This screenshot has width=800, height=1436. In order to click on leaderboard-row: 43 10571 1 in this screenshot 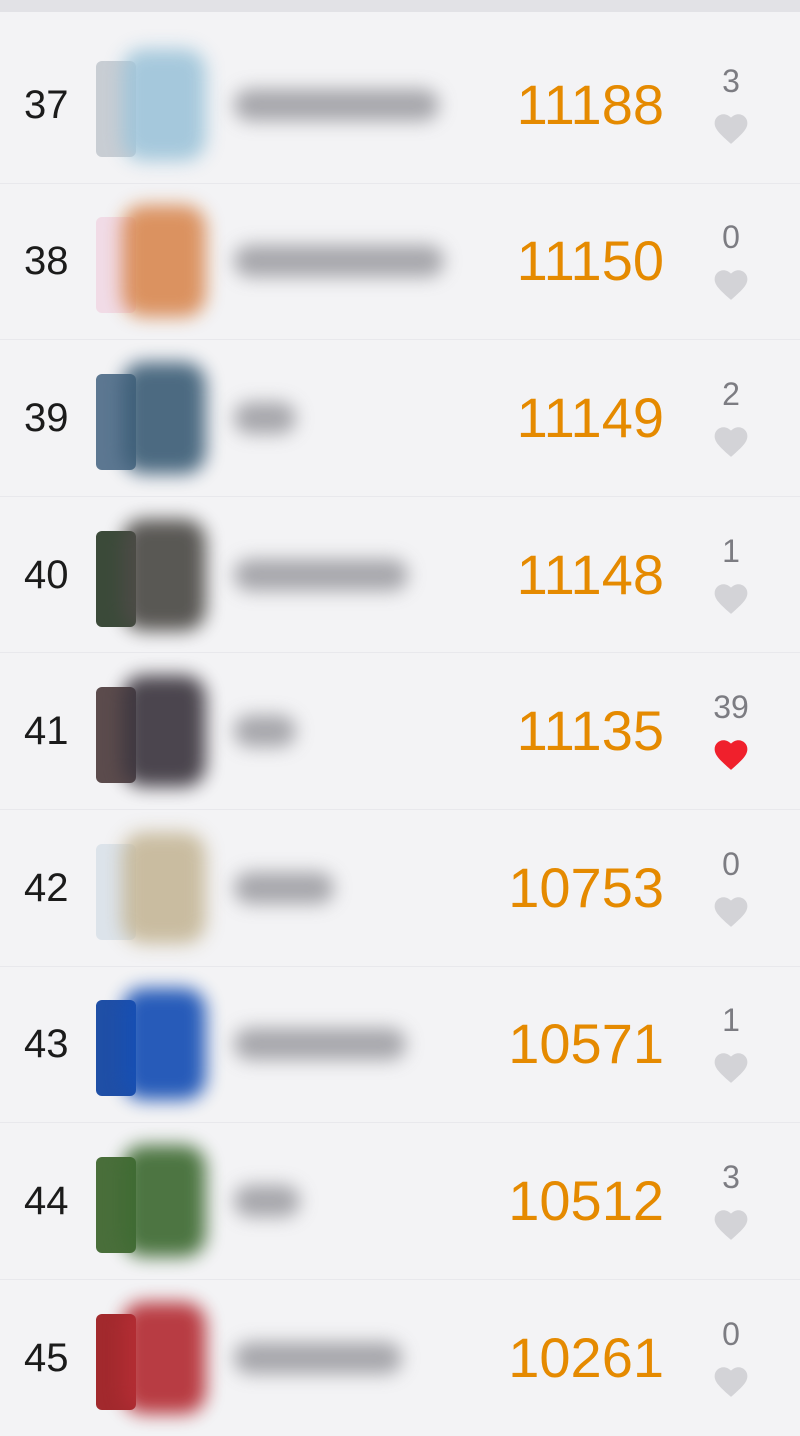, I will do `click(400, 1045)`.